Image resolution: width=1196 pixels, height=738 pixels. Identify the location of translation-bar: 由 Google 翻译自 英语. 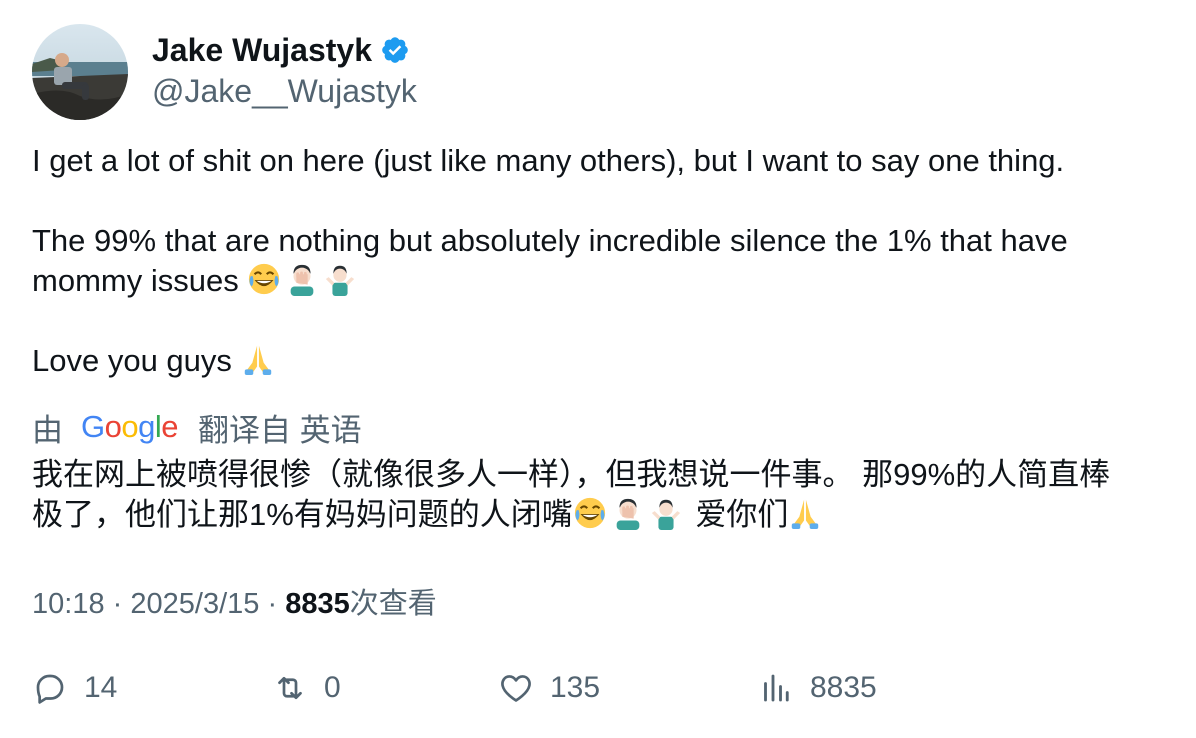
(197, 427).